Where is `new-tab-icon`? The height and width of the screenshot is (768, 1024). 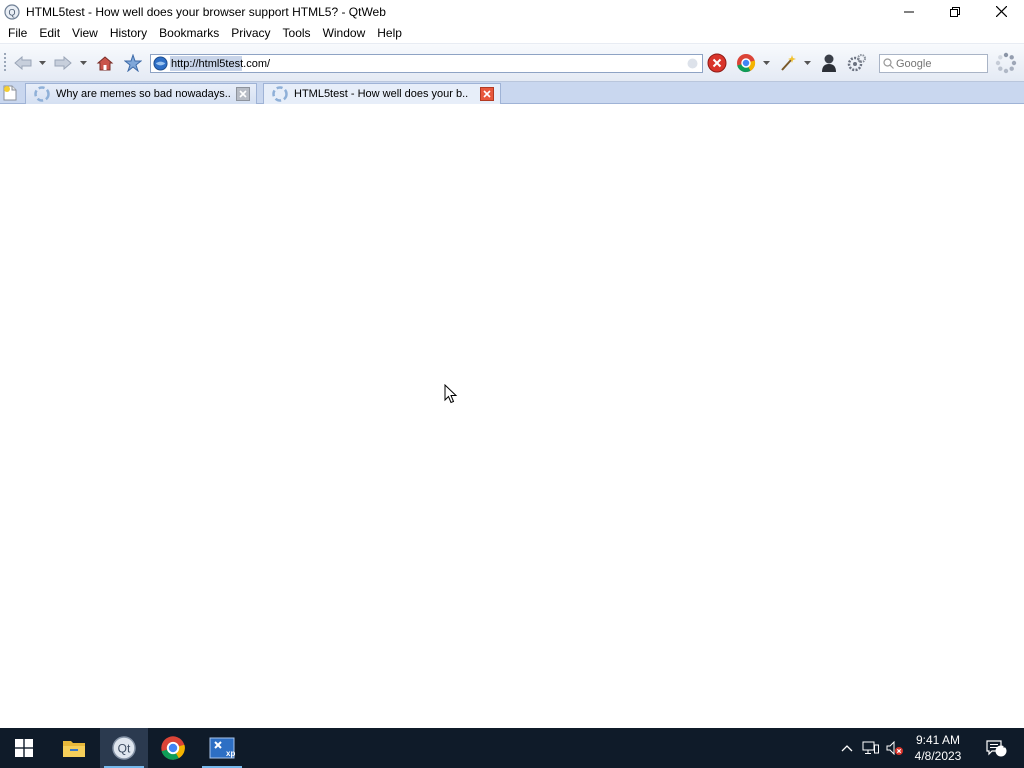 new-tab-icon is located at coordinates (10, 93).